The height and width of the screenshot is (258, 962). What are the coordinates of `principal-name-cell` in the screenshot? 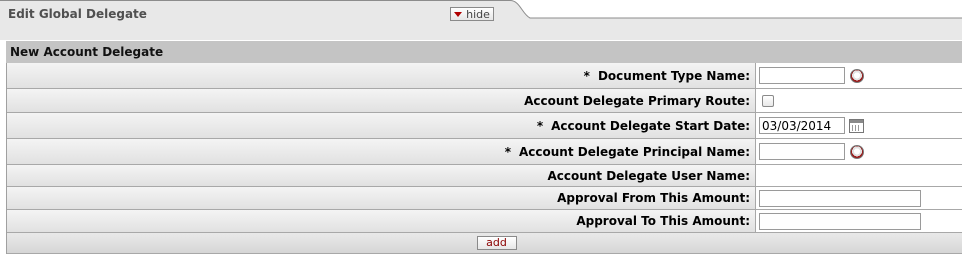 It's located at (859, 151).